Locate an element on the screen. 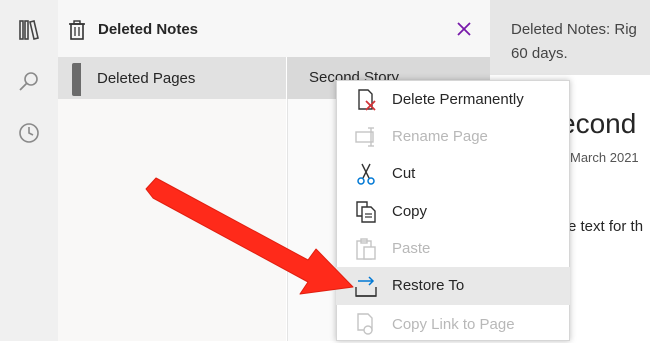 The image size is (650, 343). page-body-text: e text for th is located at coordinates (606, 226).